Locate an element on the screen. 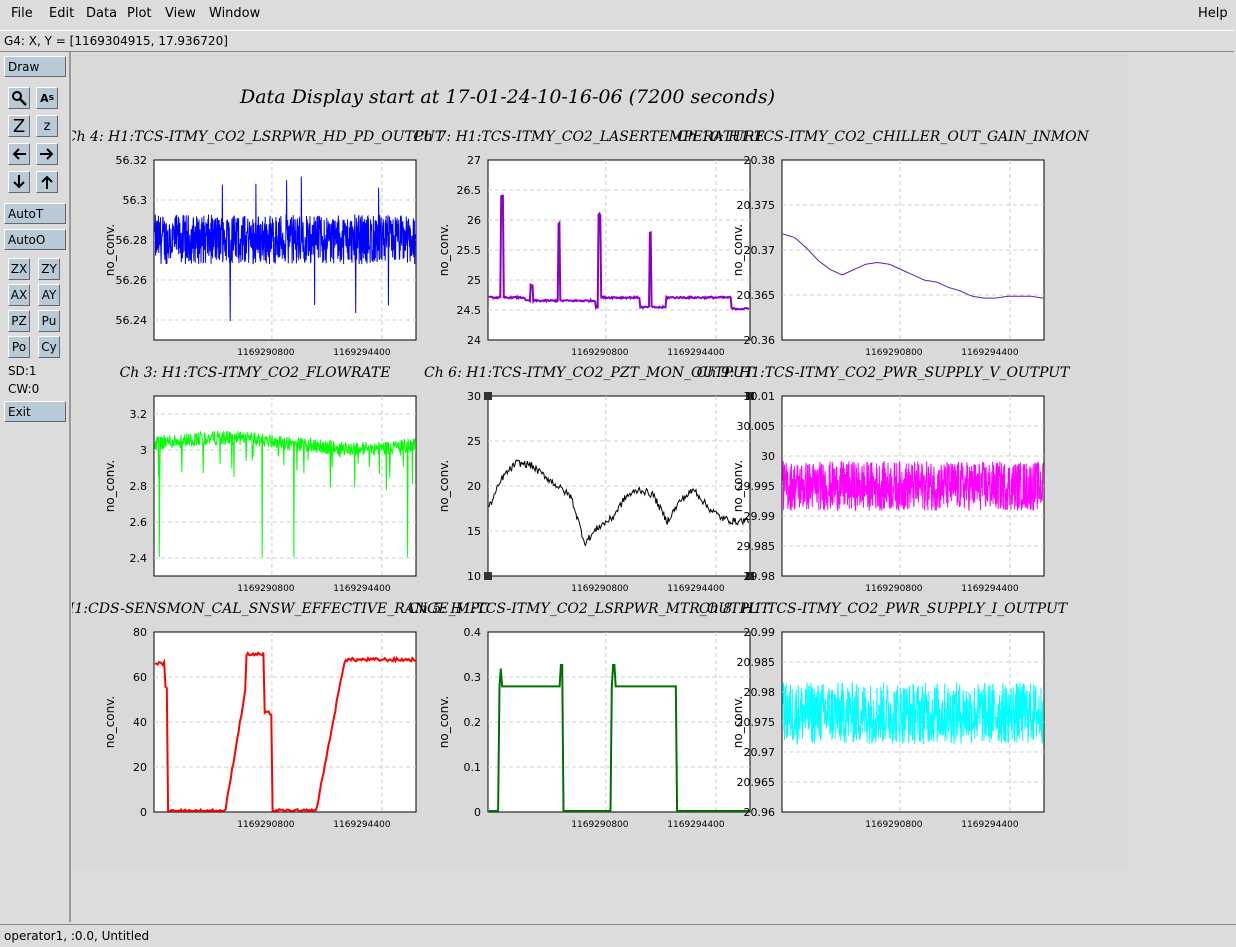 The height and width of the screenshot is (947, 1236). y-tick-label: 30.005 is located at coordinates (756, 426).